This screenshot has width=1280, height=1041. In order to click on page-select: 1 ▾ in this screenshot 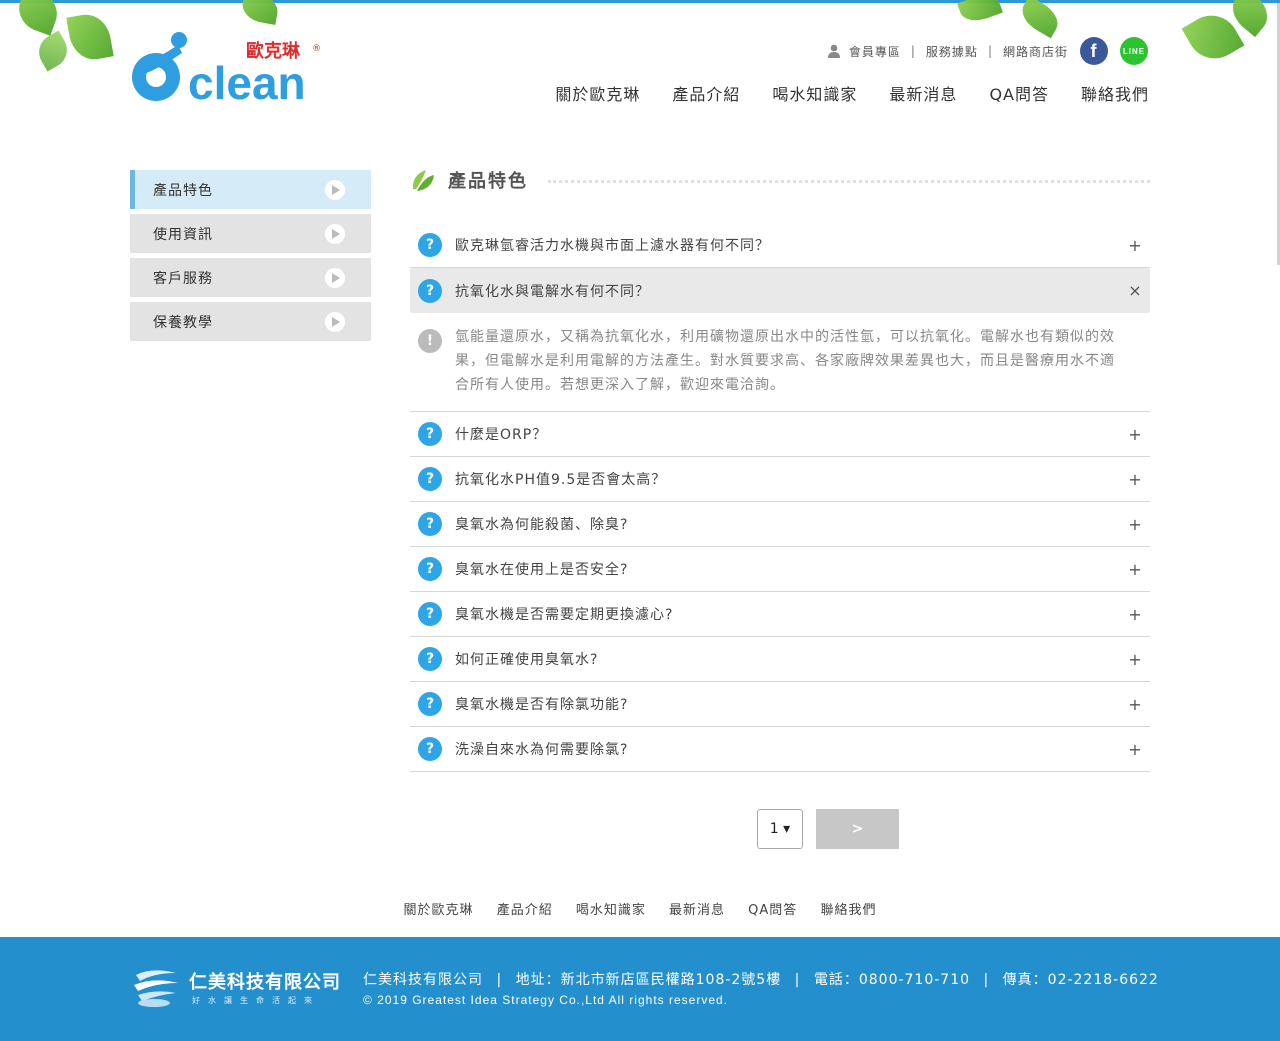, I will do `click(780, 829)`.